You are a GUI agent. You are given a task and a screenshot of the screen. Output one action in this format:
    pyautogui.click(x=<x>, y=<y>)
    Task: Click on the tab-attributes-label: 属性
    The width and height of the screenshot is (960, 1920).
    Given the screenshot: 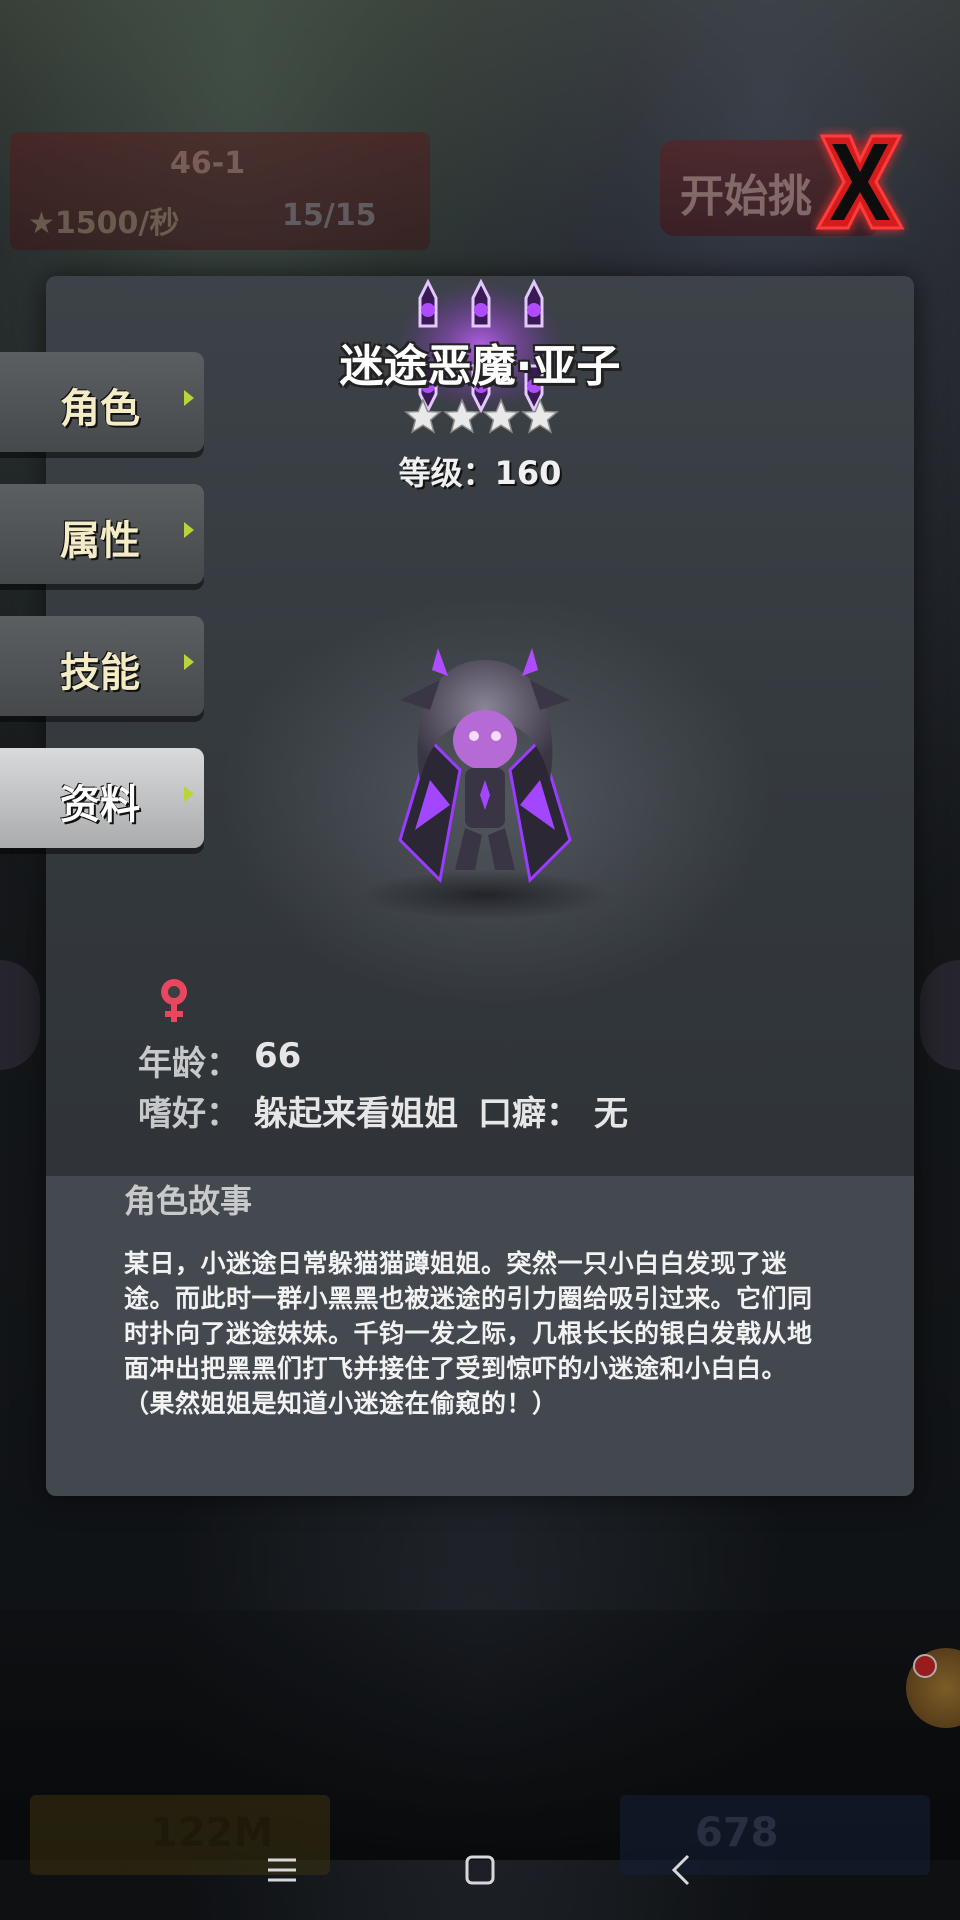 What is the action you would take?
    pyautogui.click(x=100, y=541)
    